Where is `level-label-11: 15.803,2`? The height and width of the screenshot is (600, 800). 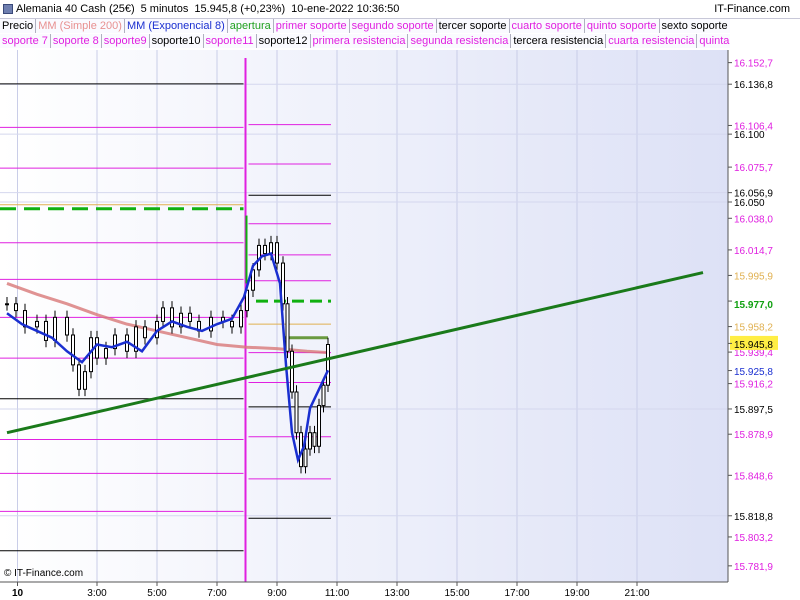 level-label-11: 15.803,2 is located at coordinates (753, 538).